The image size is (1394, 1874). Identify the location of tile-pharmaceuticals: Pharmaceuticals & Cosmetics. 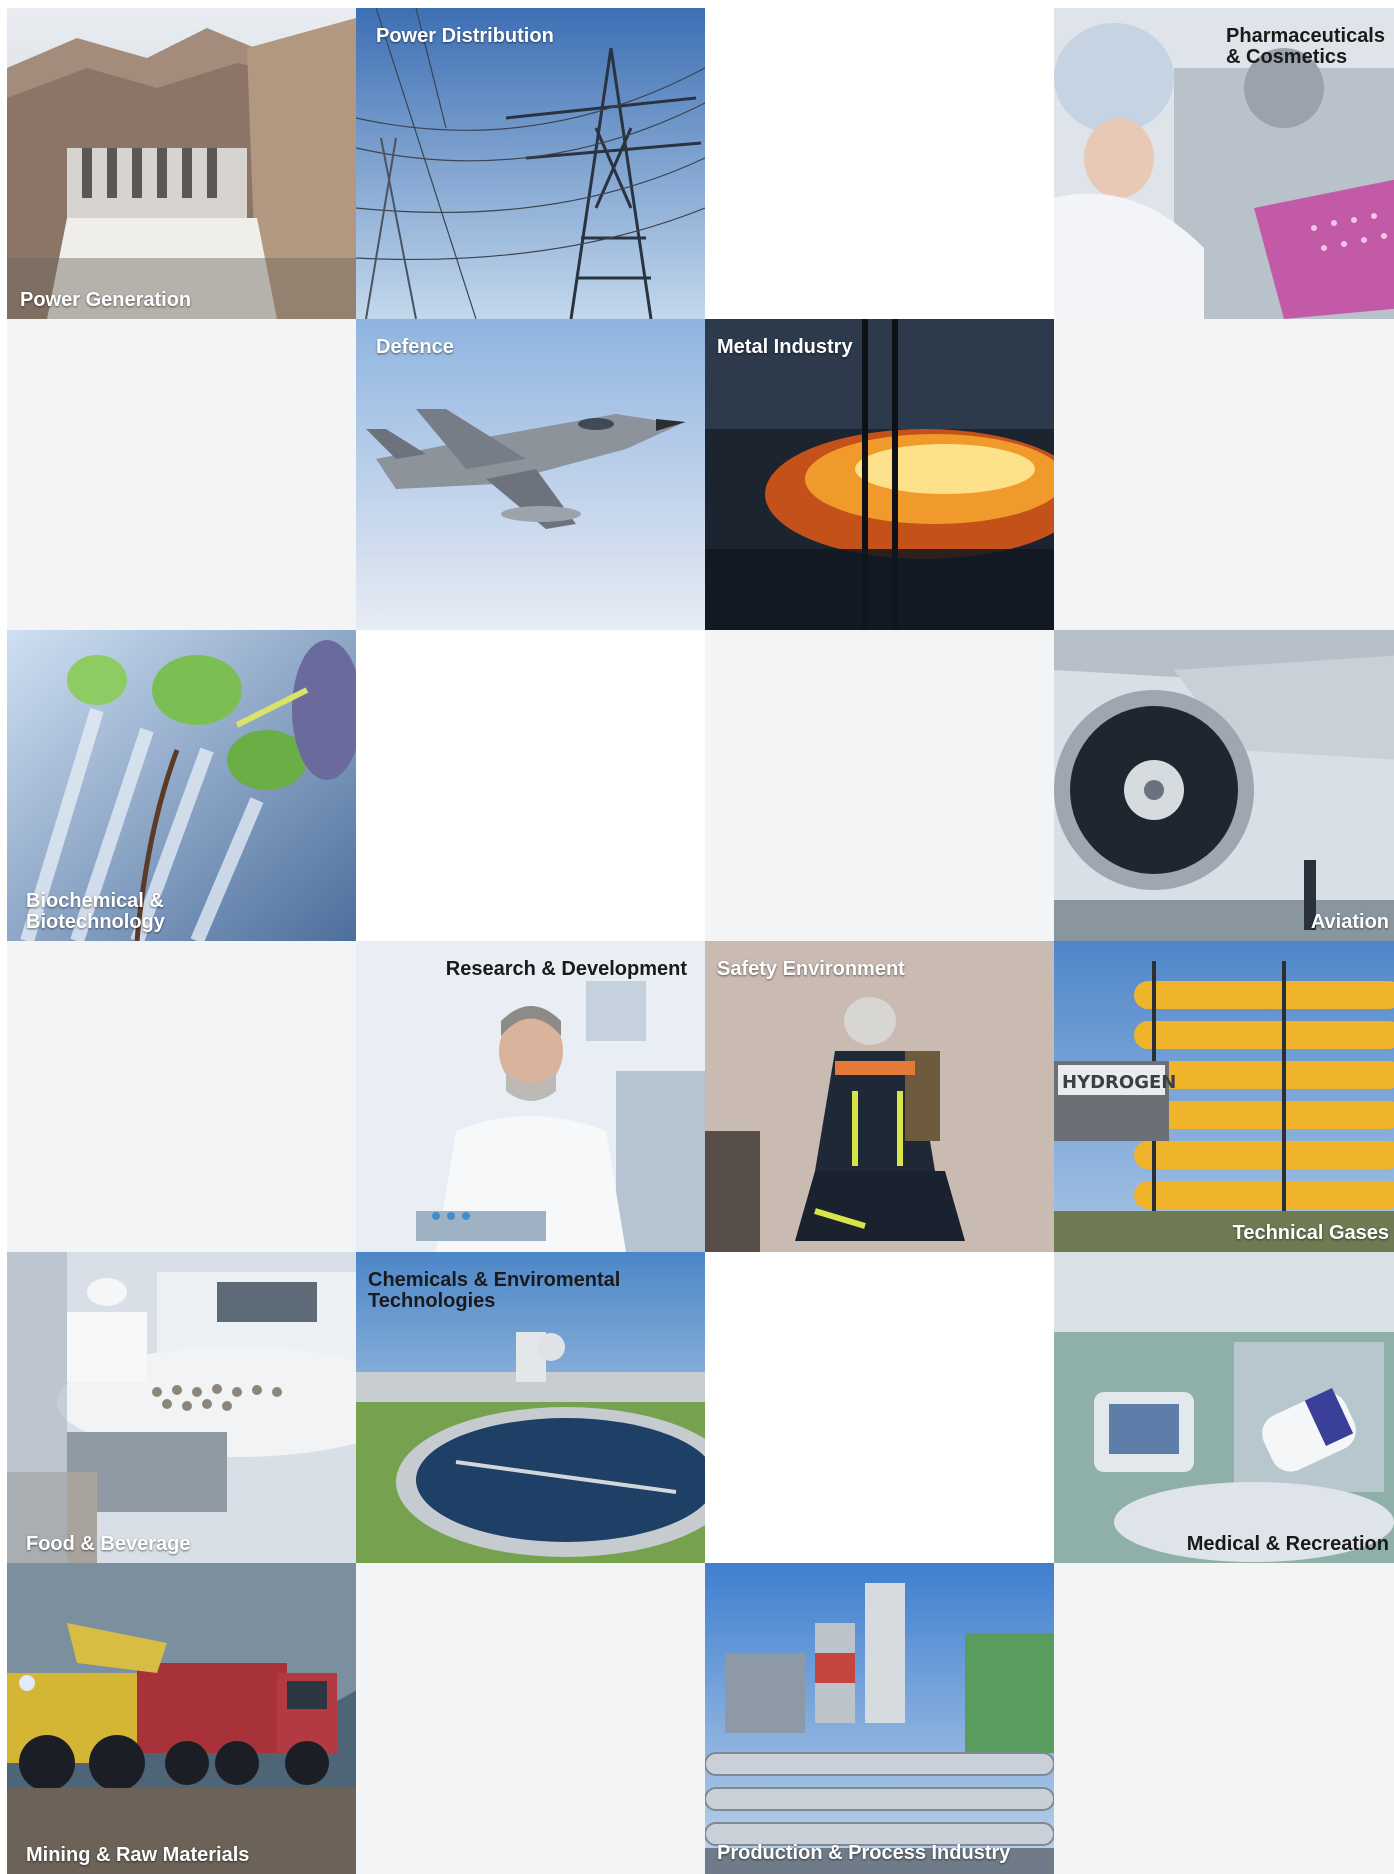
(1224, 163).